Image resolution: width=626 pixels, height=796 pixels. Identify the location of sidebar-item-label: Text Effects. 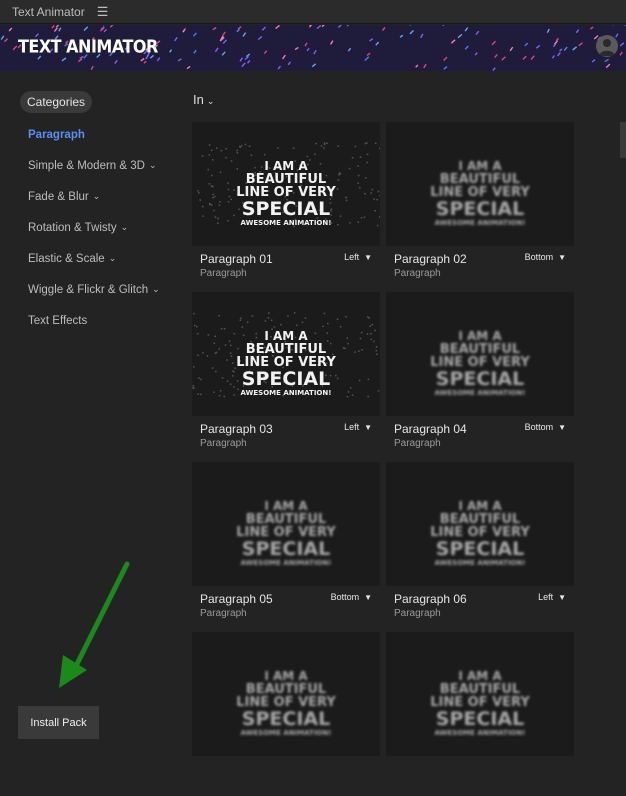
(57, 321).